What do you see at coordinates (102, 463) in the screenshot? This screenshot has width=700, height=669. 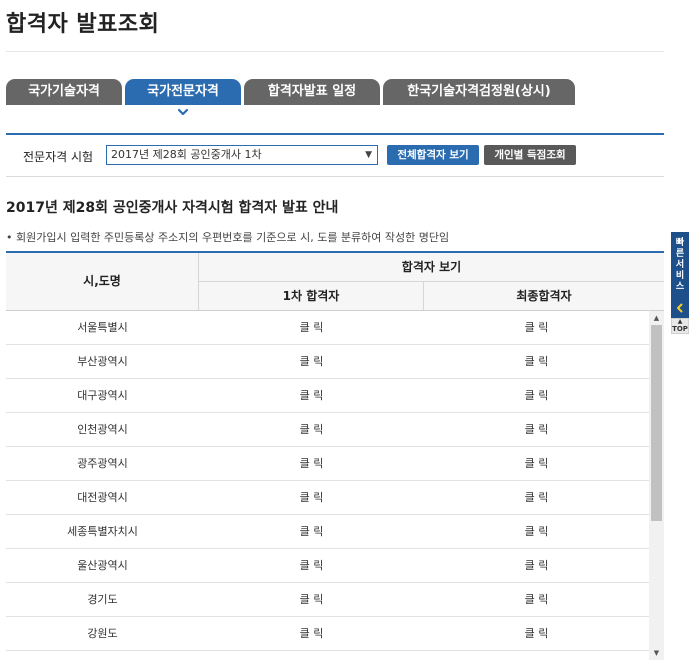 I see `city-name: 광주광역시` at bounding box center [102, 463].